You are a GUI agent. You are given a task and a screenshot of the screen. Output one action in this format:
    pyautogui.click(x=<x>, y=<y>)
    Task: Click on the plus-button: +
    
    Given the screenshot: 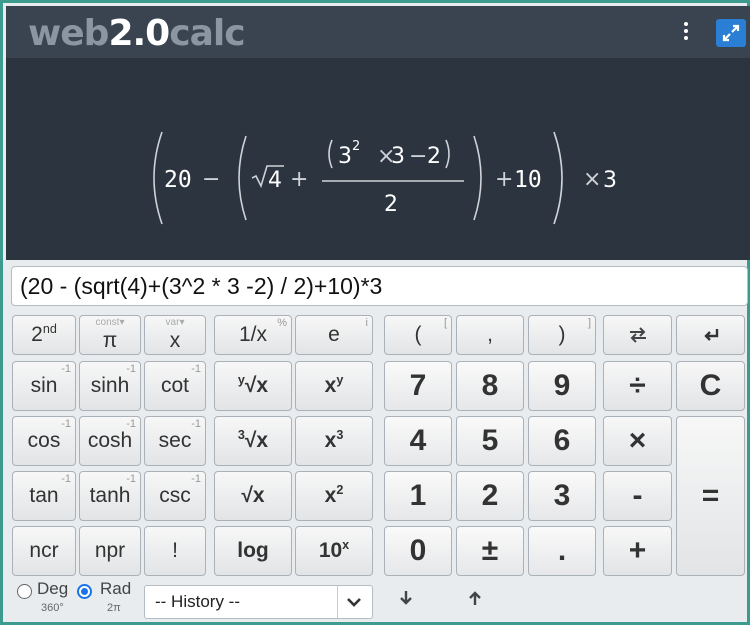 What is the action you would take?
    pyautogui.click(x=637, y=551)
    